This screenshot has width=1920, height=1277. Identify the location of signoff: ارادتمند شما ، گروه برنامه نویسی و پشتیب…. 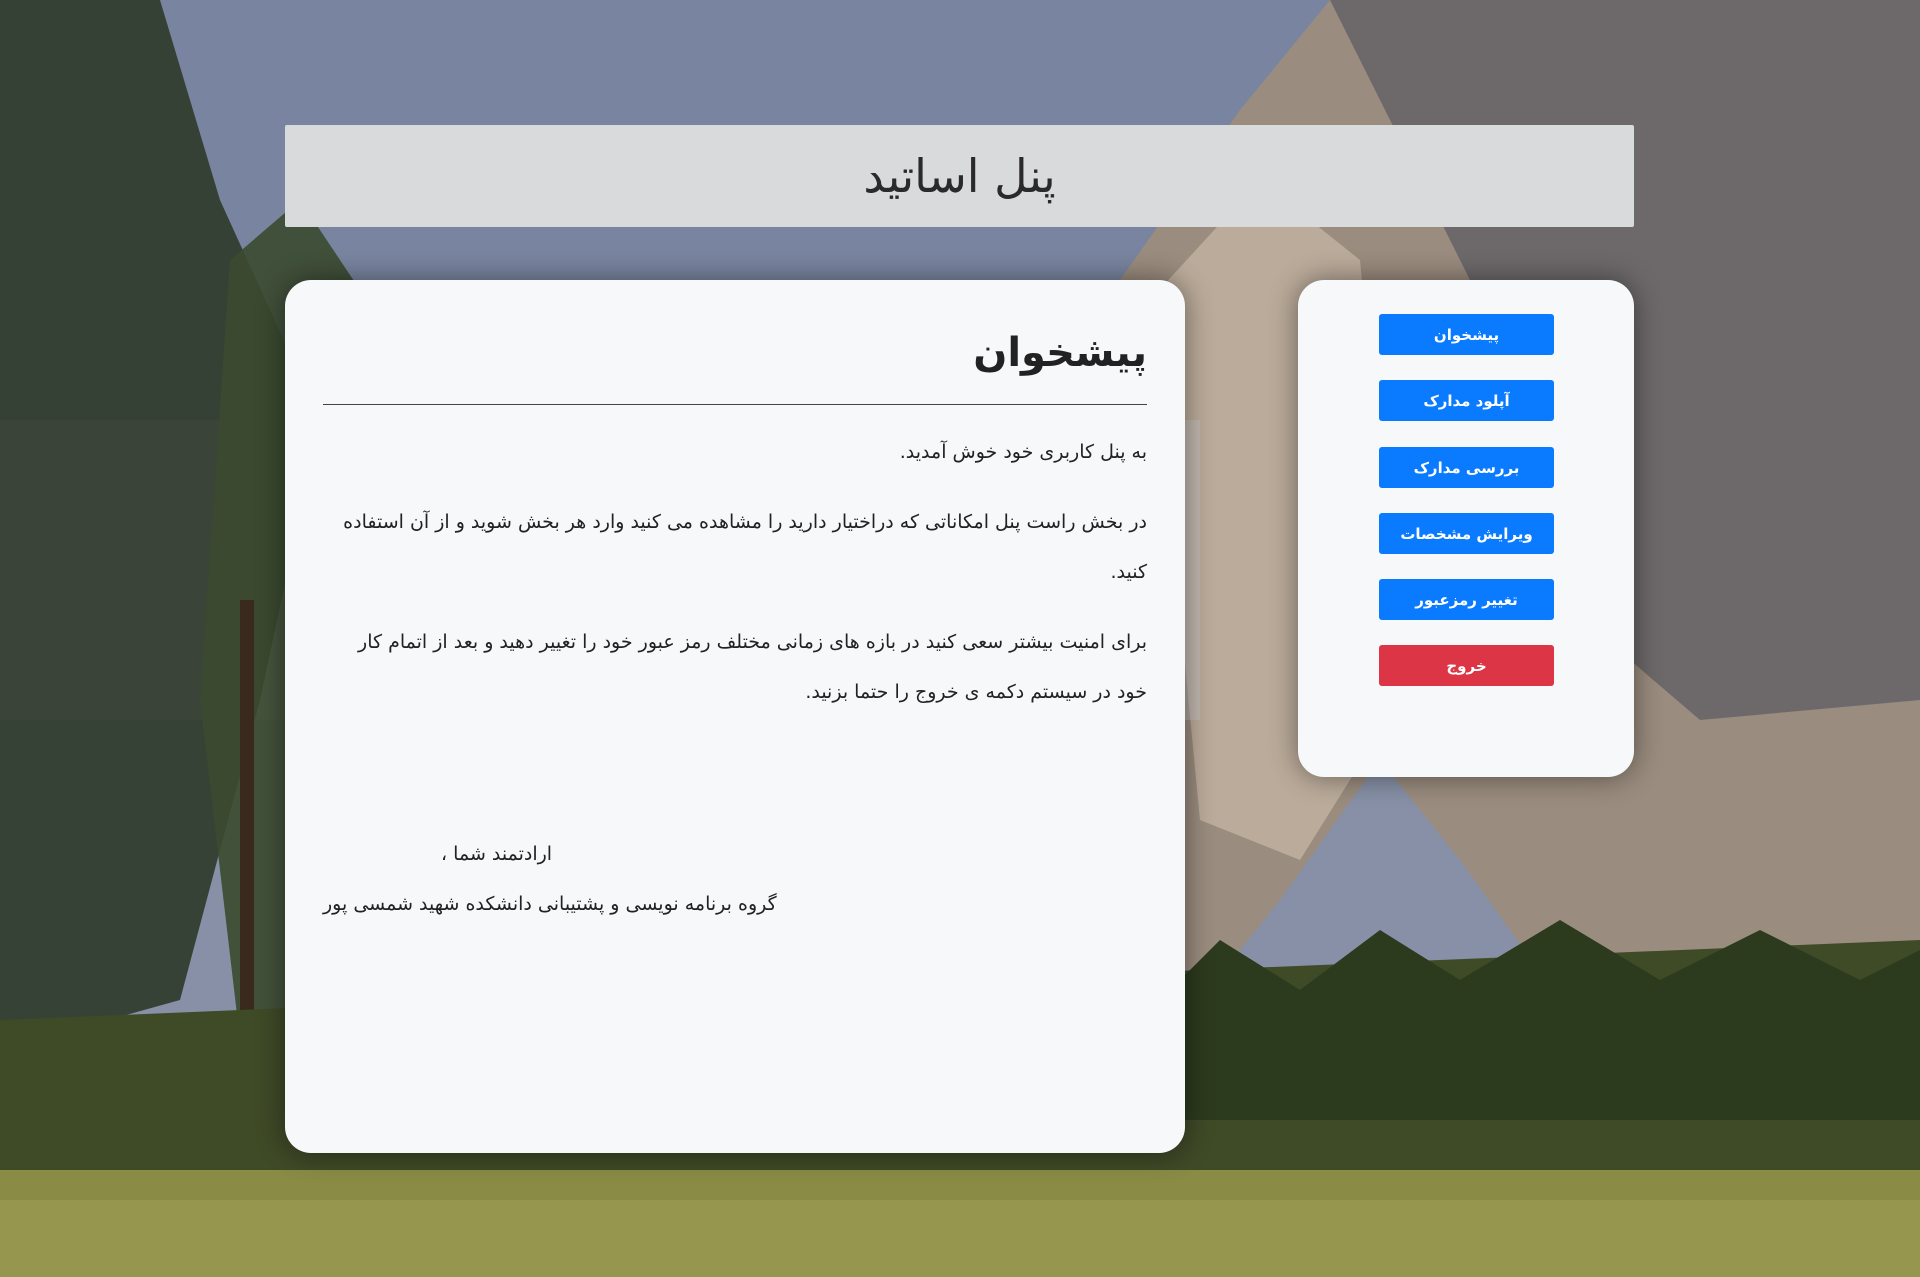
(735, 879).